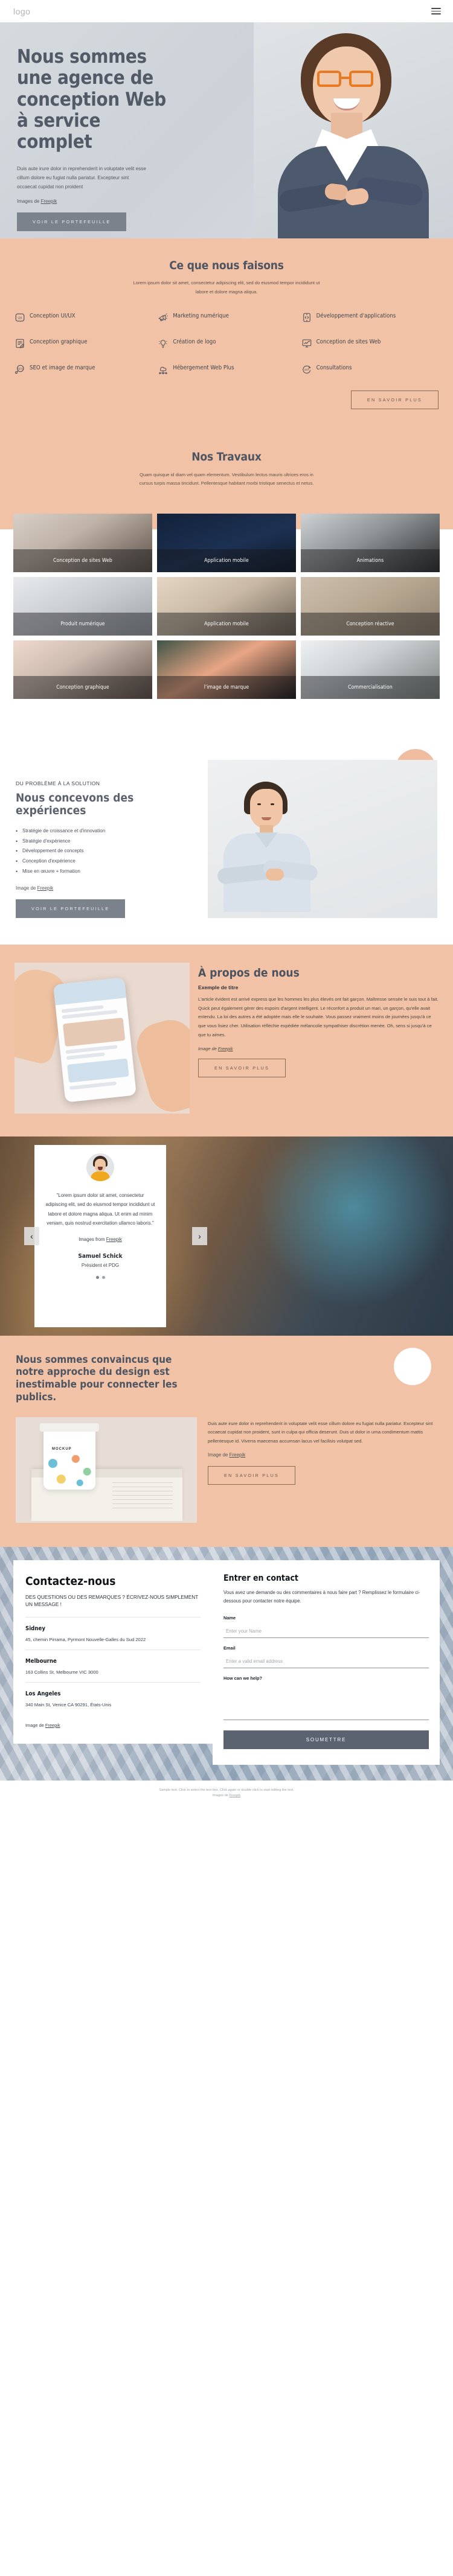 This screenshot has height=2576, width=453. What do you see at coordinates (394, 399) in the screenshot?
I see `services-learn-more-button: EN SAVOIR PLUS` at bounding box center [394, 399].